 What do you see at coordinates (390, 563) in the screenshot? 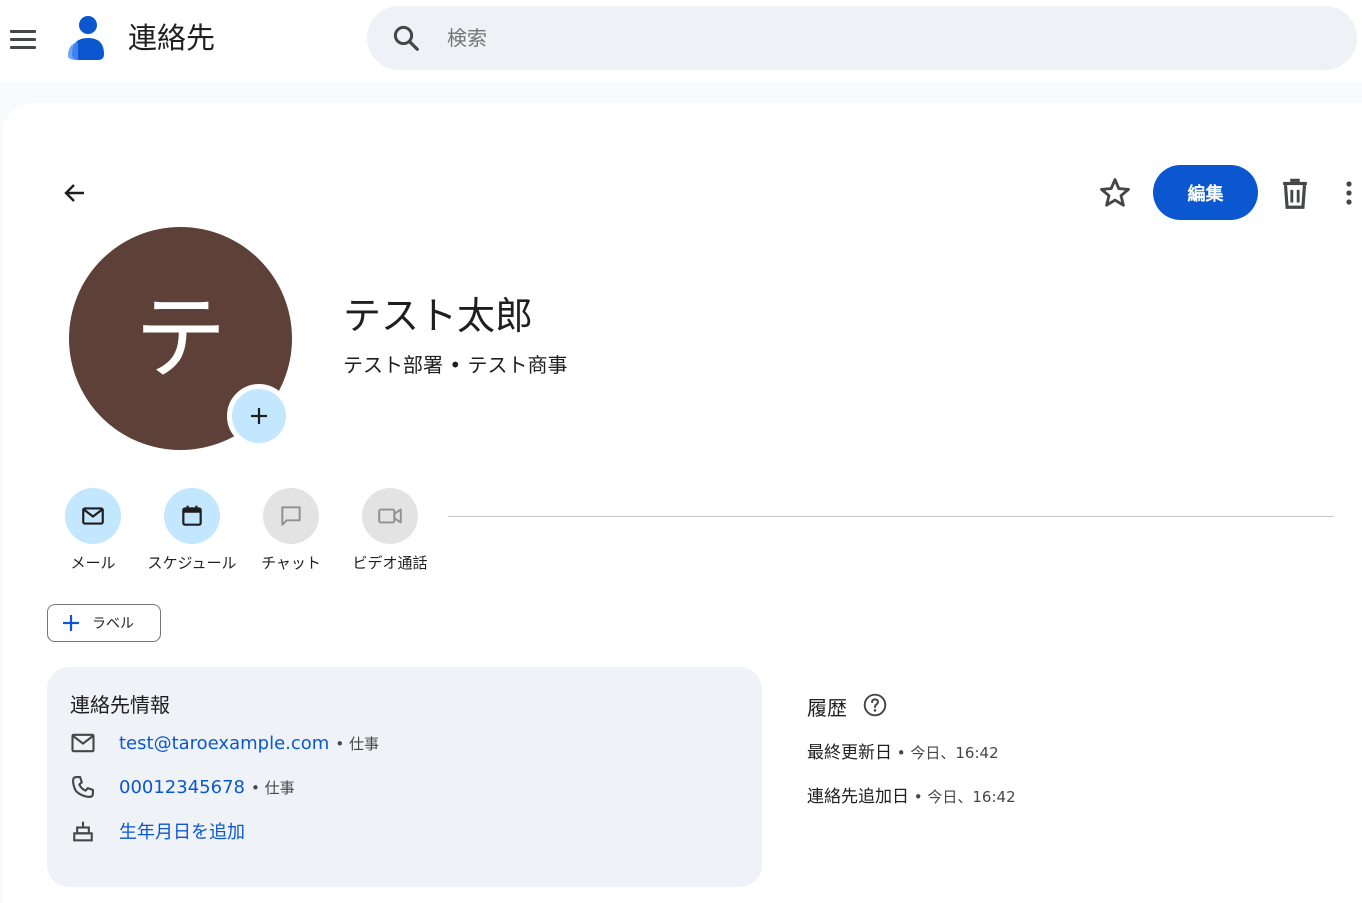
I see `video-call-action-label: ビデオ通話` at bounding box center [390, 563].